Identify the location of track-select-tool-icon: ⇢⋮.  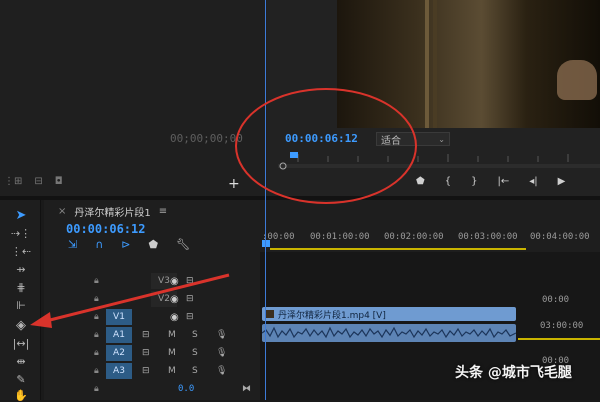
(21, 233).